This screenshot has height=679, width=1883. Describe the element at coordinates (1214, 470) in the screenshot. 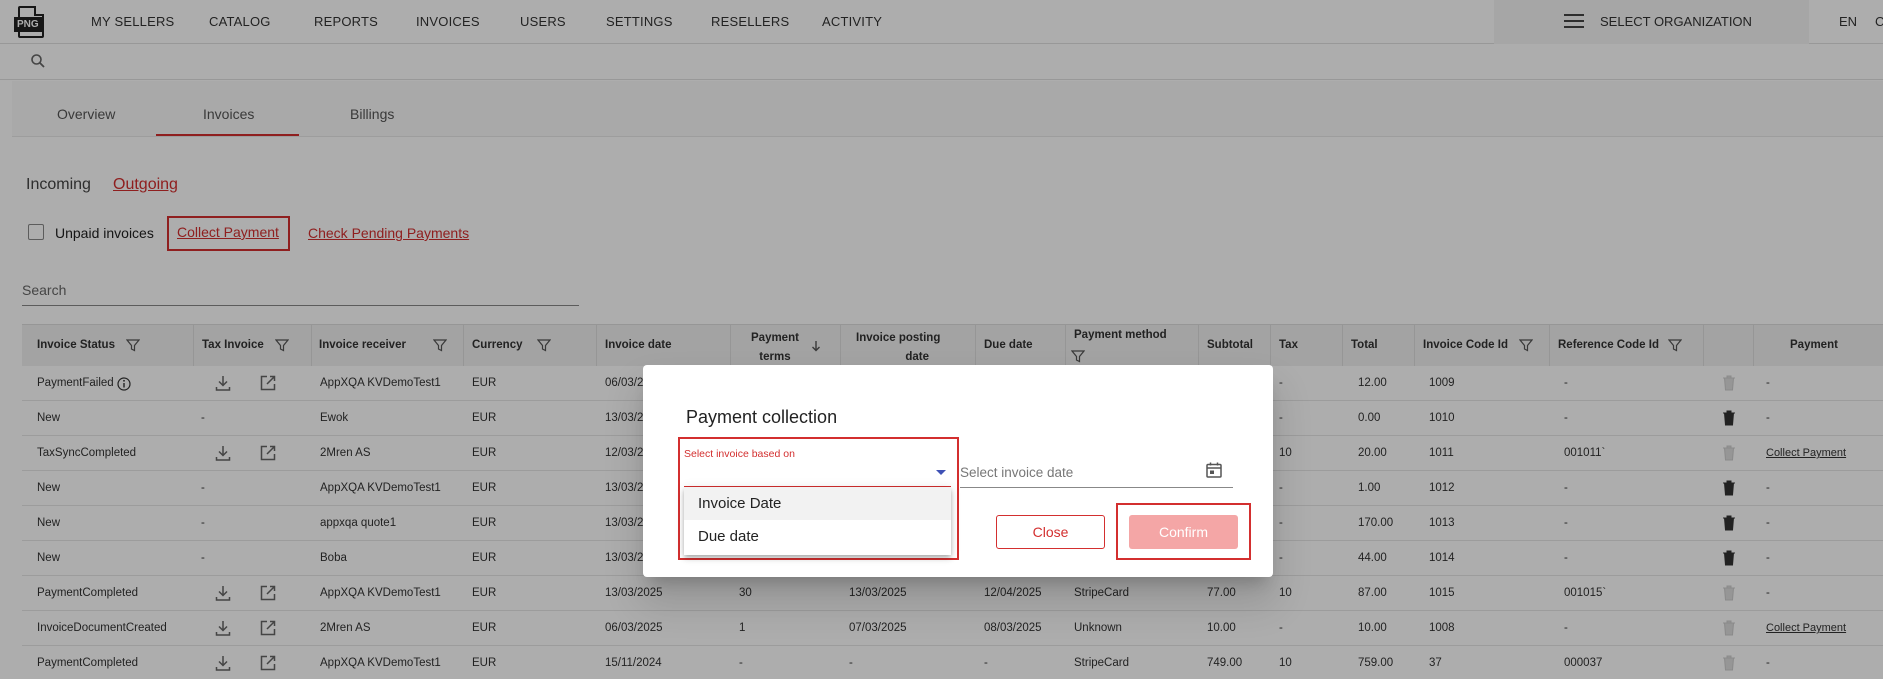

I see `calendar-icon` at that location.